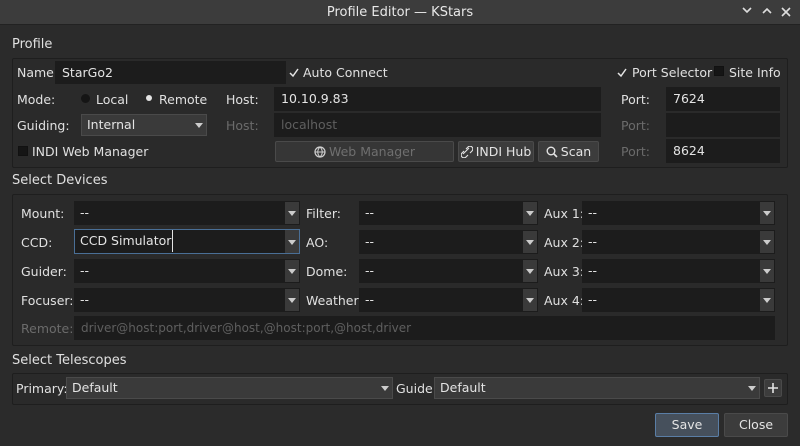  Describe the element at coordinates (678, 213) in the screenshot. I see `aux1-select: --` at that location.